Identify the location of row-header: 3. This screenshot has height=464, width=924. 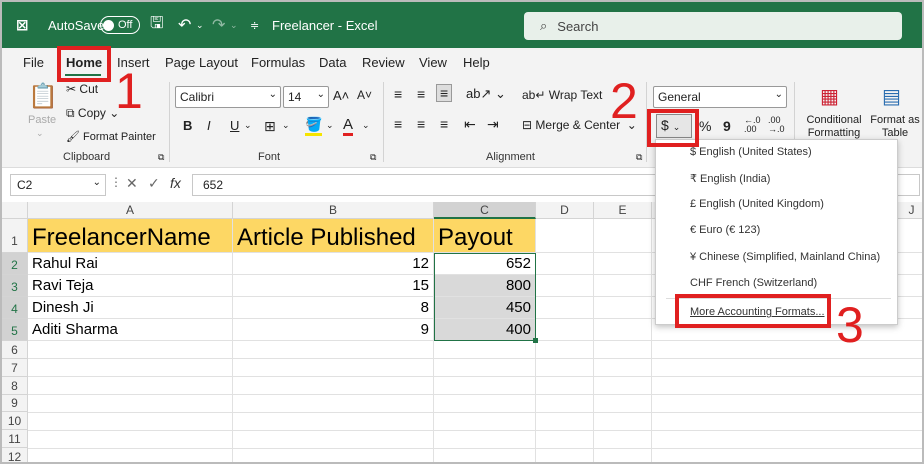
(15, 286).